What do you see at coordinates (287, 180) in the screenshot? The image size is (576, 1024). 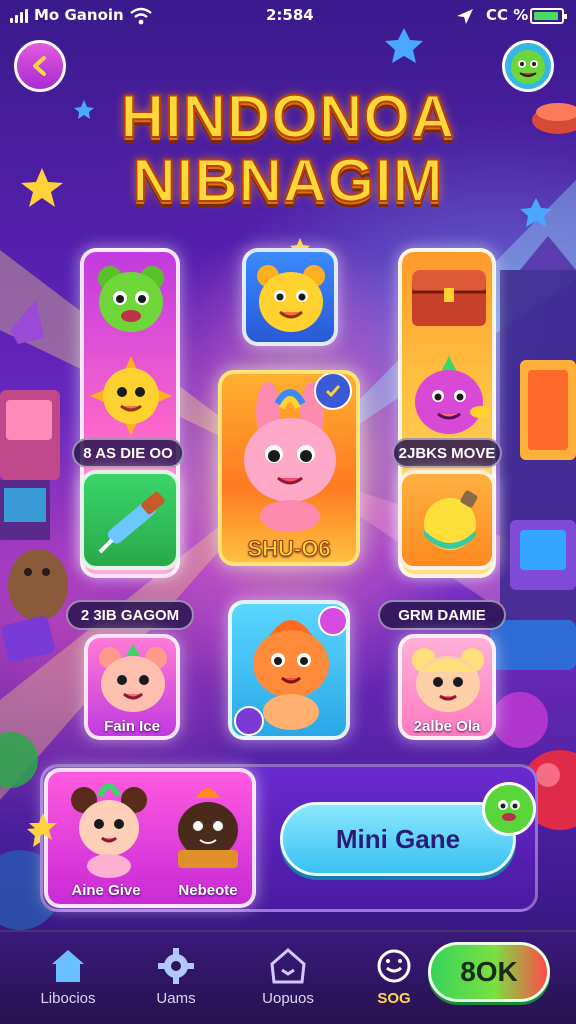 I see `title-line-2: NIBNAGIM` at bounding box center [287, 180].